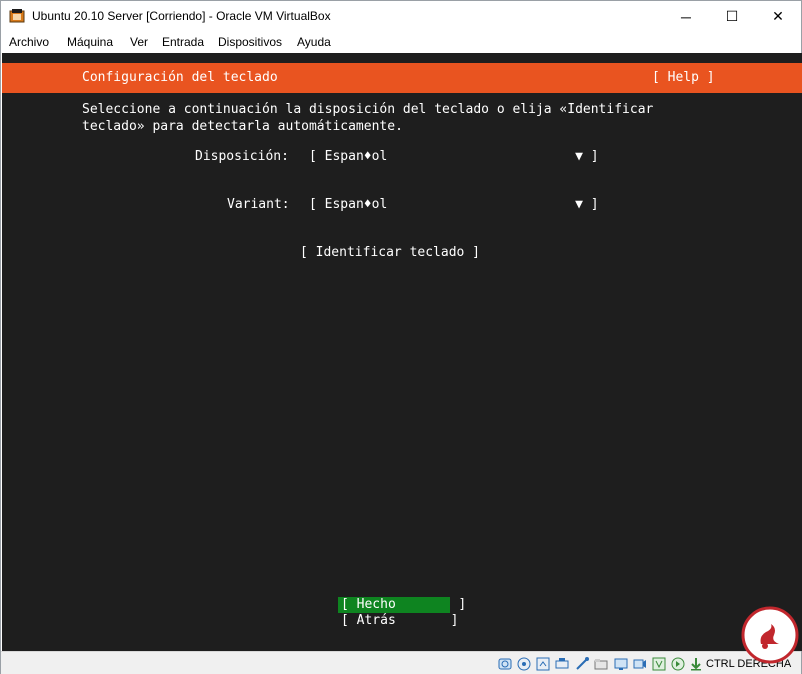 This screenshot has width=802, height=674. I want to click on maximize-icon: ☐, so click(732, 16).